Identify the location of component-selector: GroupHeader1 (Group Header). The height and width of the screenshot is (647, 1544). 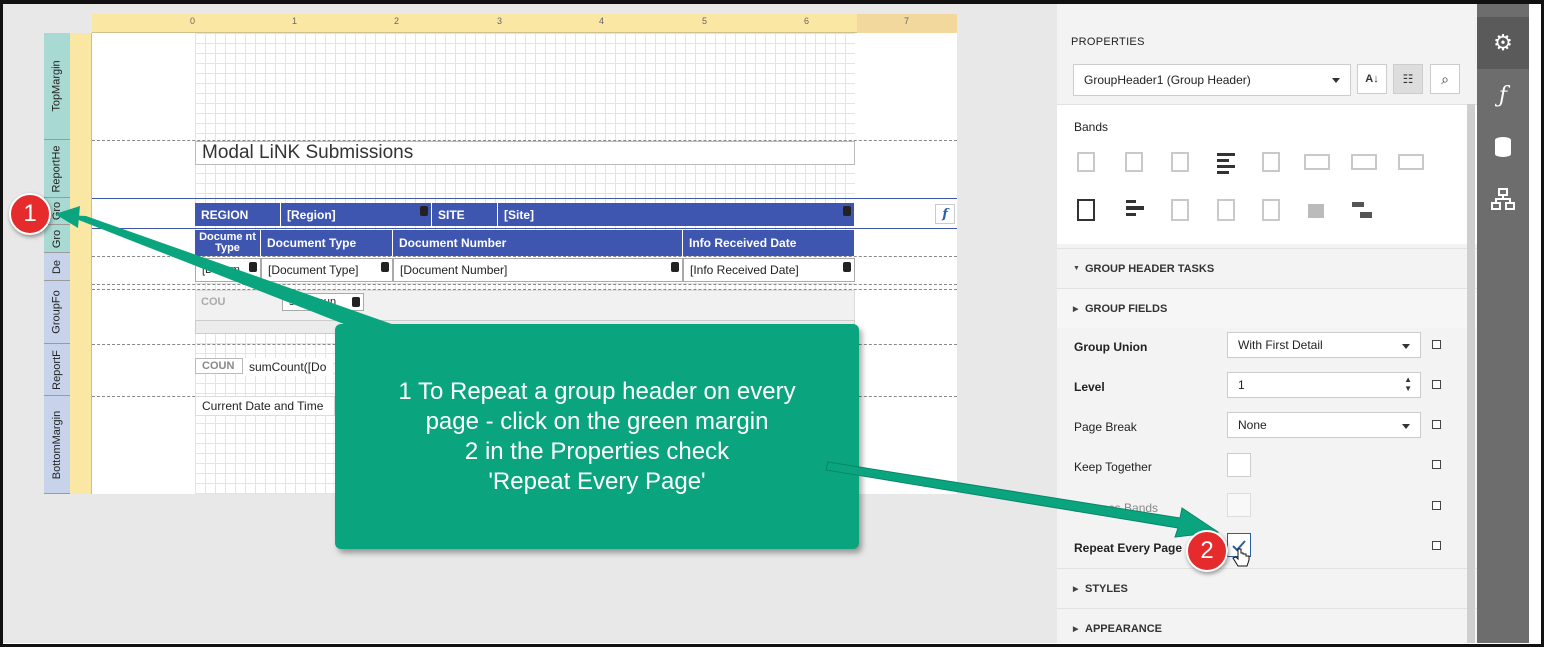
(1212, 80).